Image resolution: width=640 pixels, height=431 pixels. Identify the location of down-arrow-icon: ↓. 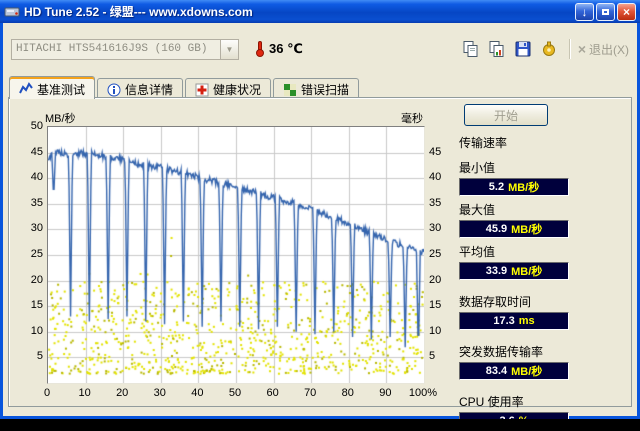
(584, 11).